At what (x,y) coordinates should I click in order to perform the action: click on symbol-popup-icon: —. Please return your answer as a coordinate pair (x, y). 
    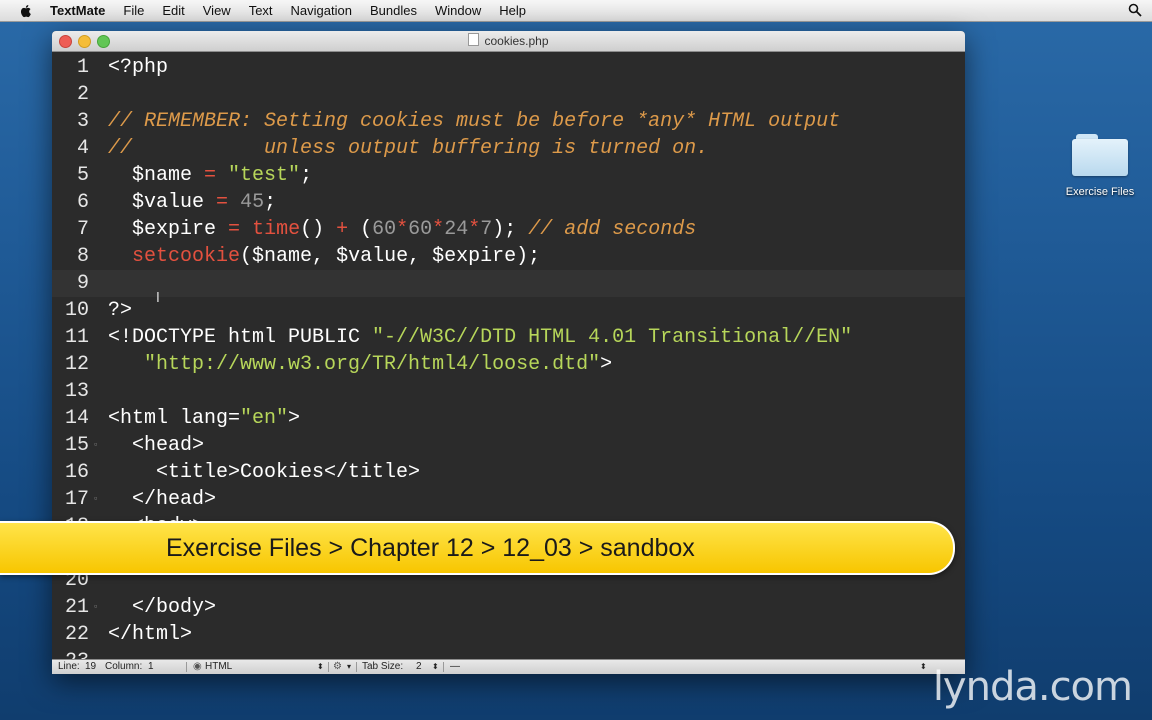
    Looking at the image, I should click on (455, 667).